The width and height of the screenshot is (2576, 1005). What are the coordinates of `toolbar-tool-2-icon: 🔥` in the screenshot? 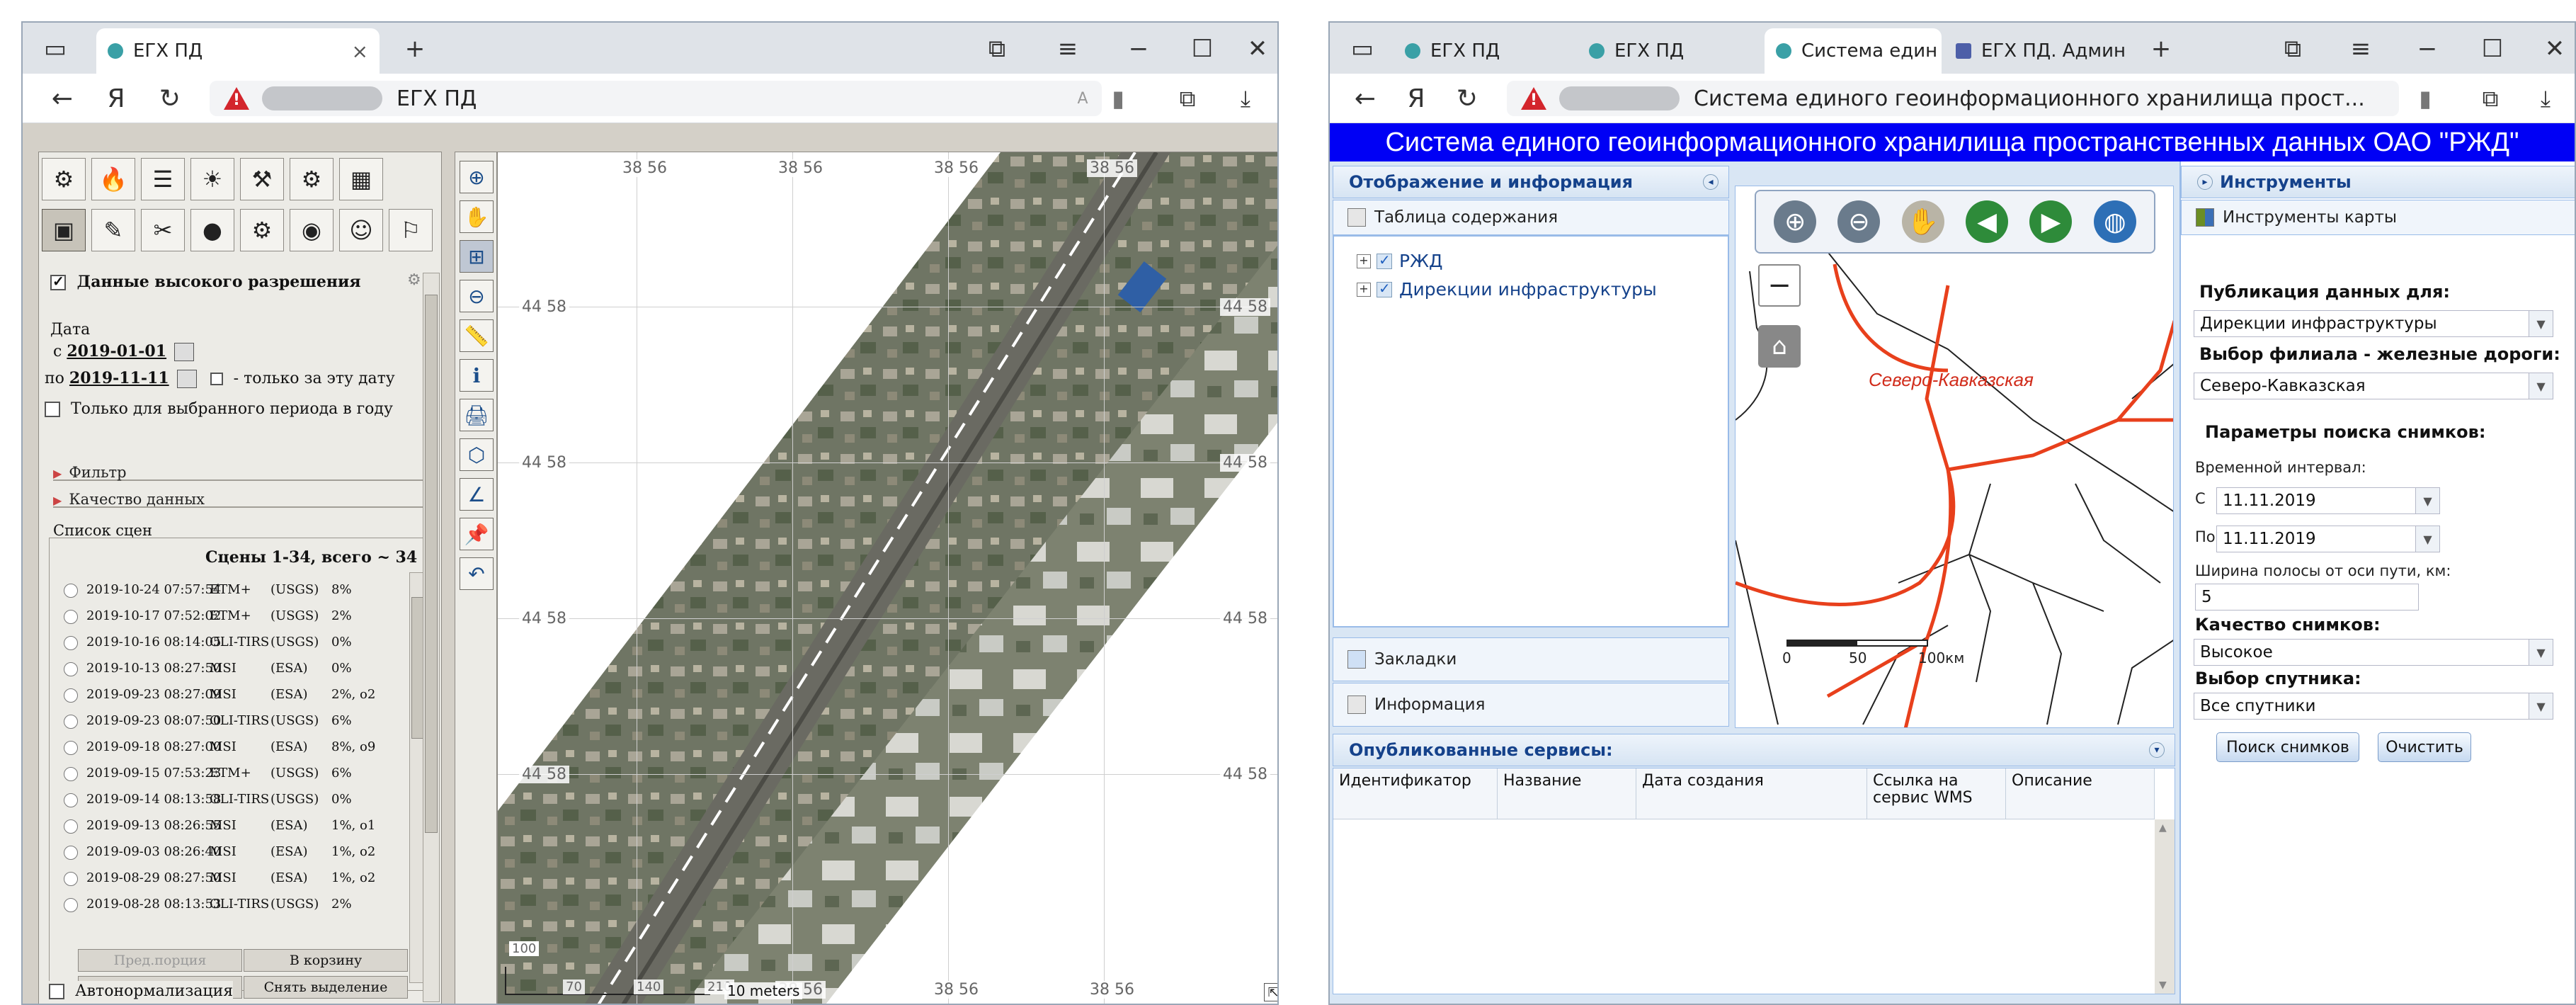 It's located at (113, 179).